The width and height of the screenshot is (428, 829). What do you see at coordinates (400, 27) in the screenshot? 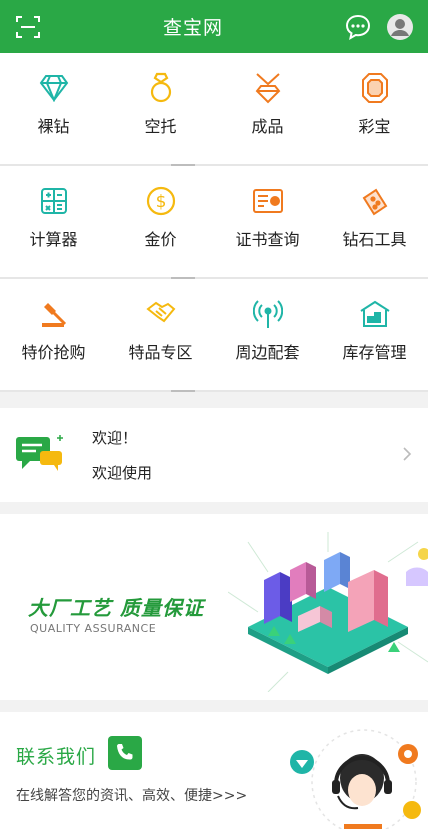
I see `user-avatar-icon` at bounding box center [400, 27].